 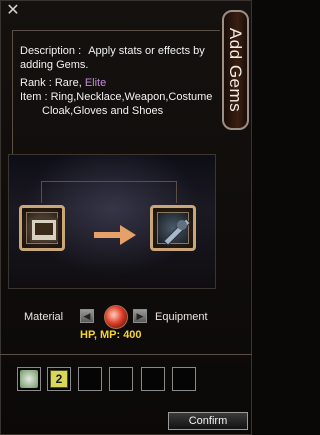 I want to click on close-icon: ✕, so click(x=13, y=11).